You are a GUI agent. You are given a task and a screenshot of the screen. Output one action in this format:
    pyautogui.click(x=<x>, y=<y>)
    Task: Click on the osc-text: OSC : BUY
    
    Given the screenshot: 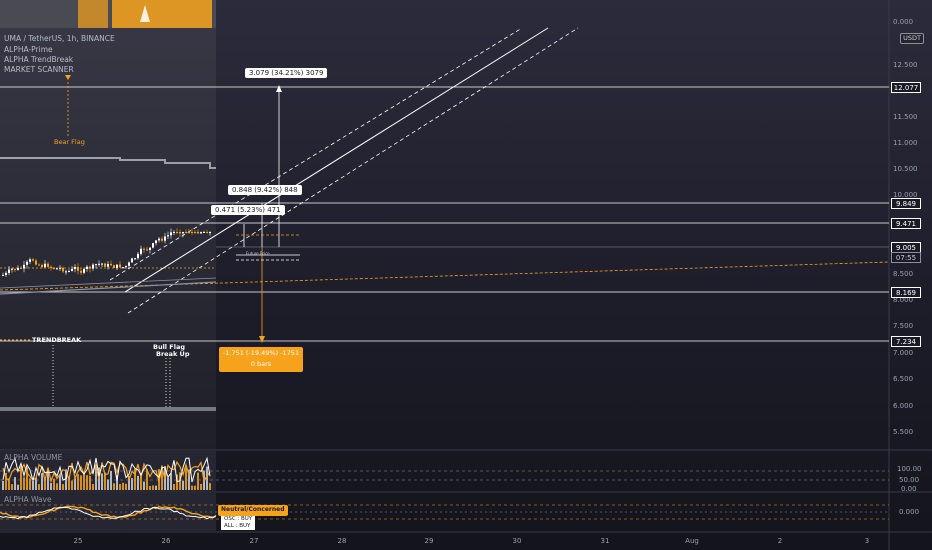 What is the action you would take?
    pyautogui.click(x=238, y=519)
    